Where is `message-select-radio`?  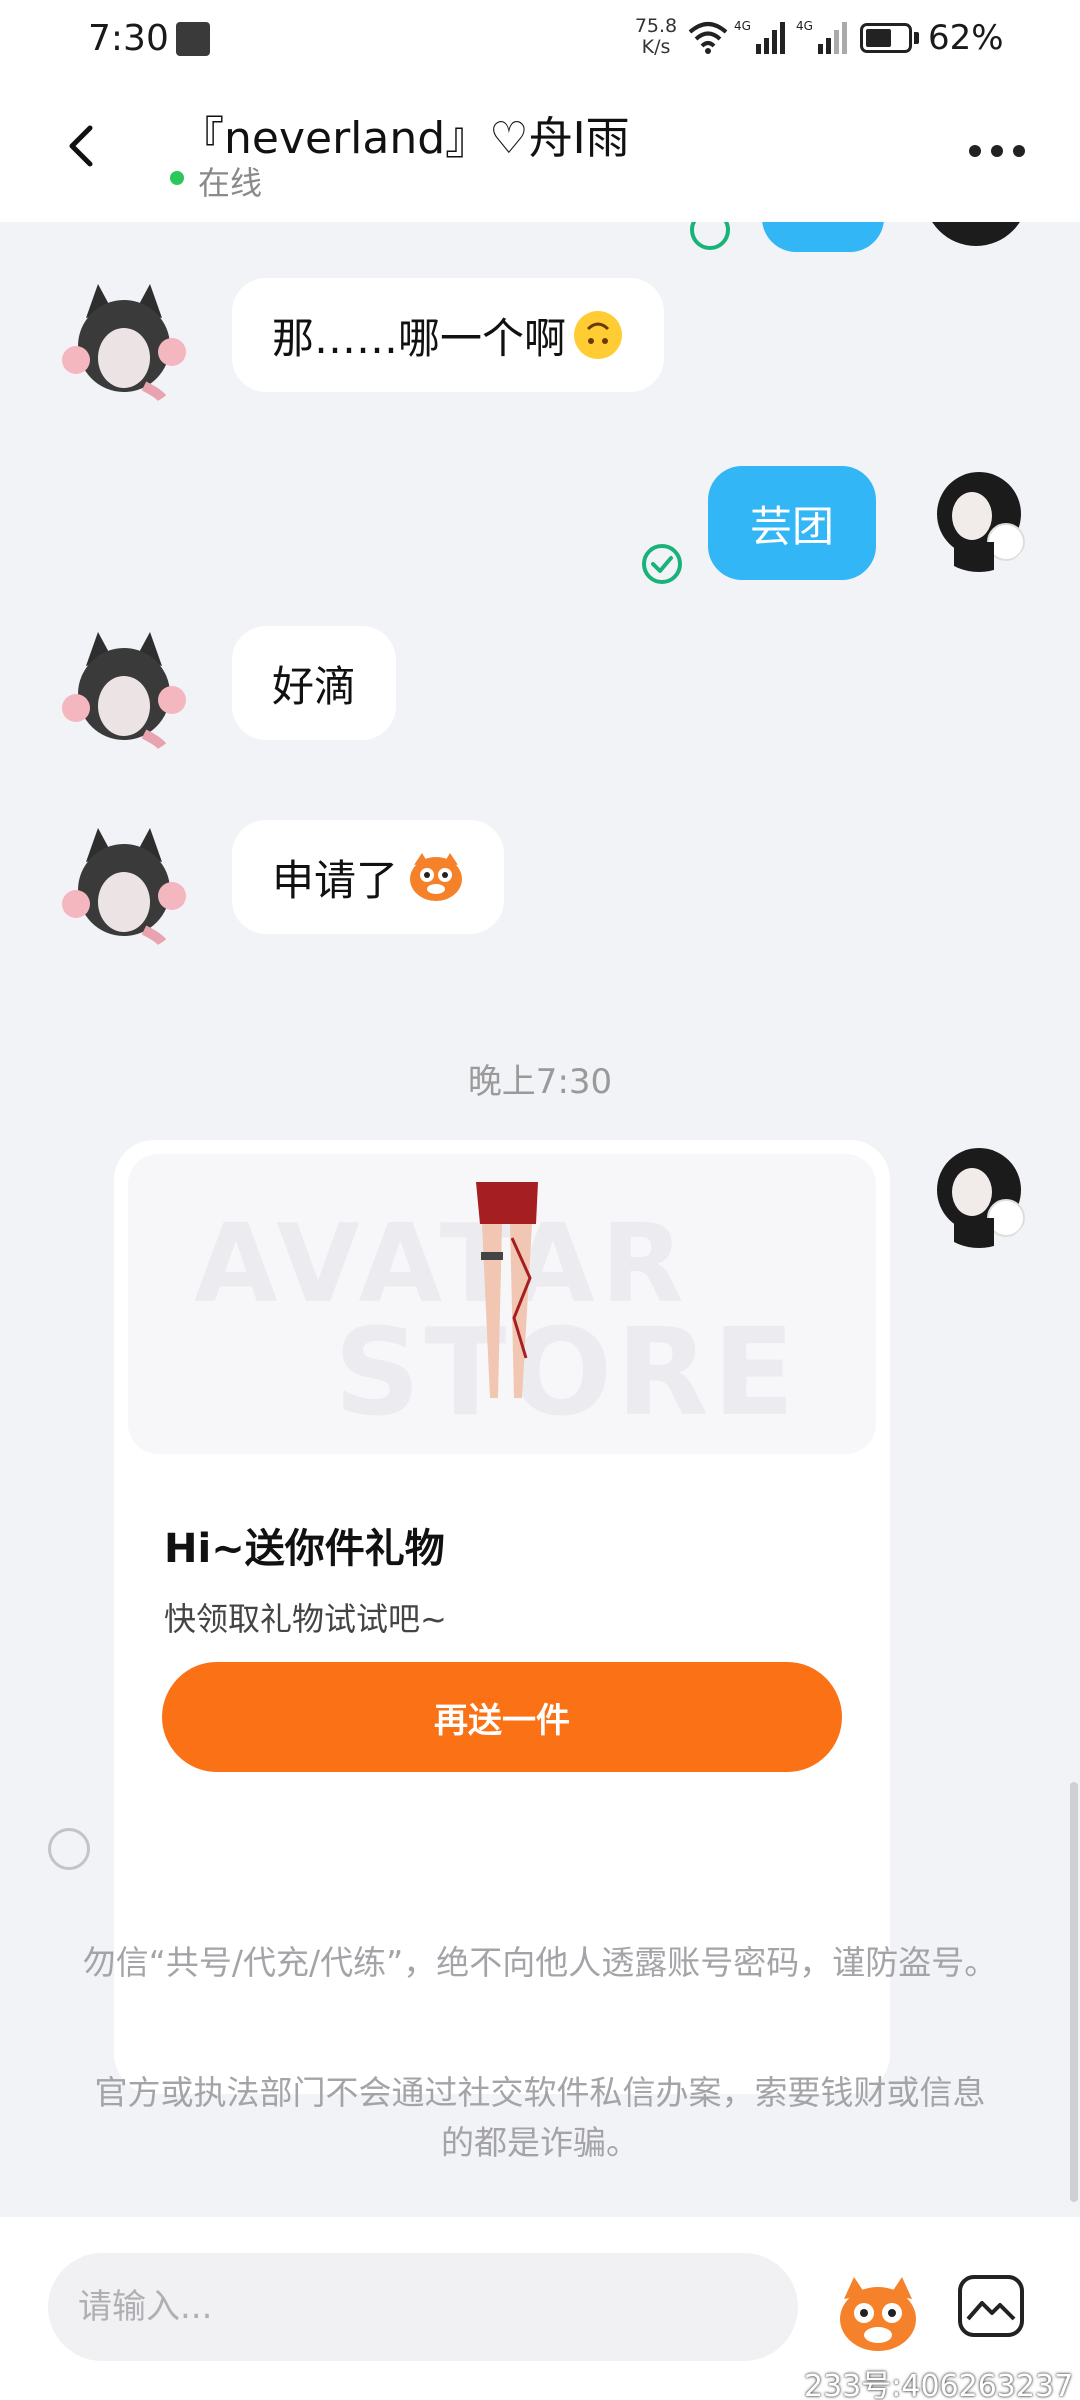
message-select-radio is located at coordinates (69, 1849).